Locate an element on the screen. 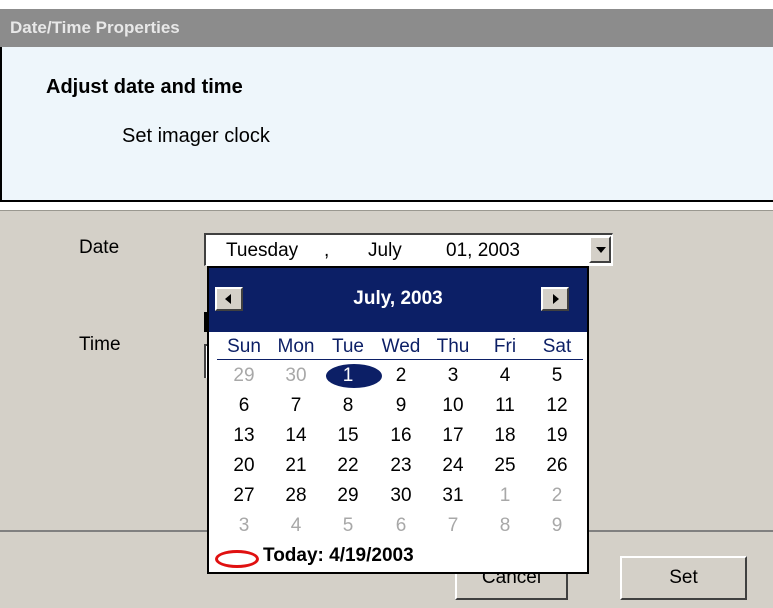 Image resolution: width=773 pixels, height=608 pixels. calendar-day: 24 is located at coordinates (453, 466).